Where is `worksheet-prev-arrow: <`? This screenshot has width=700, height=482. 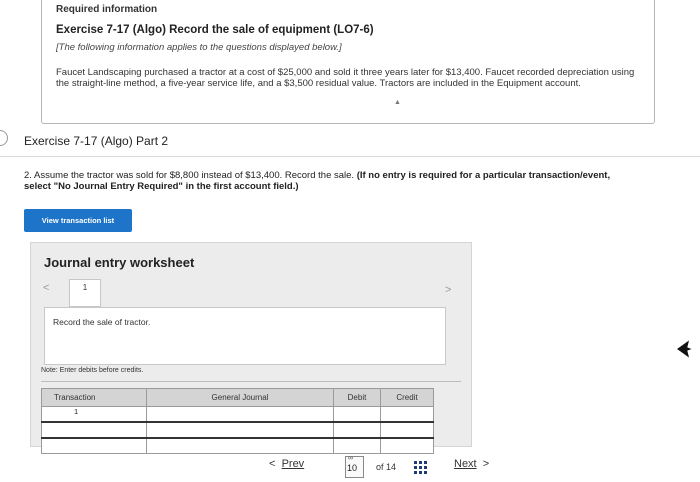
worksheet-prev-arrow: < is located at coordinates (46, 288).